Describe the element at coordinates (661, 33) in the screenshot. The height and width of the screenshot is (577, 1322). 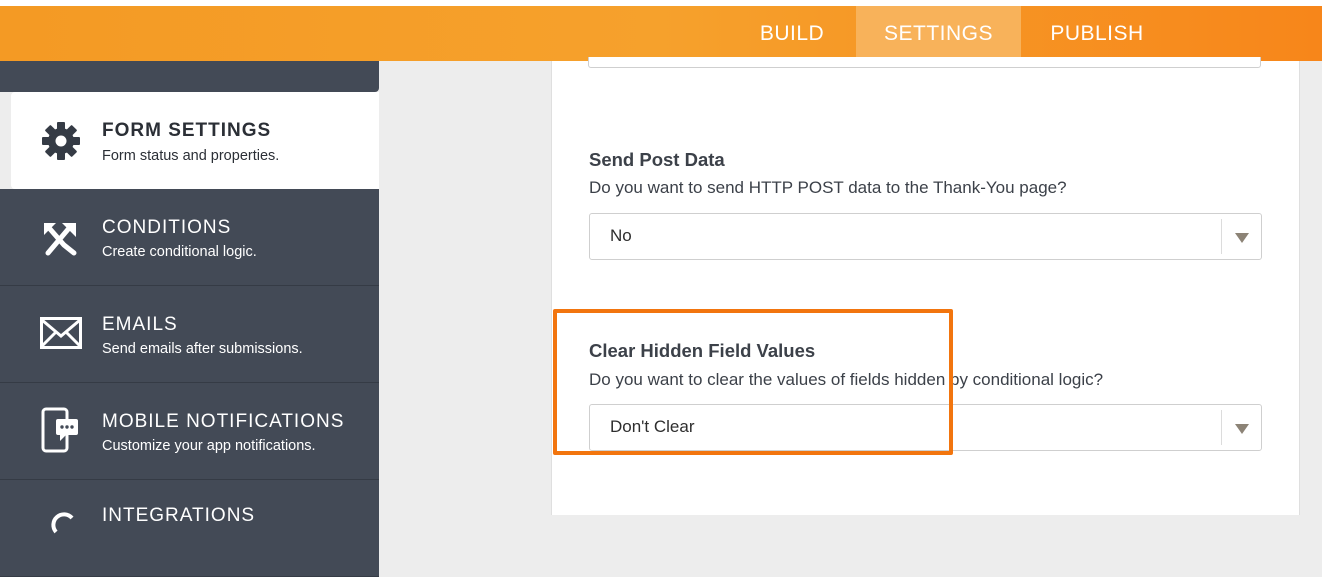
I see `top-navigation-bar: BUILD SETTINGS PUBLISH` at that location.